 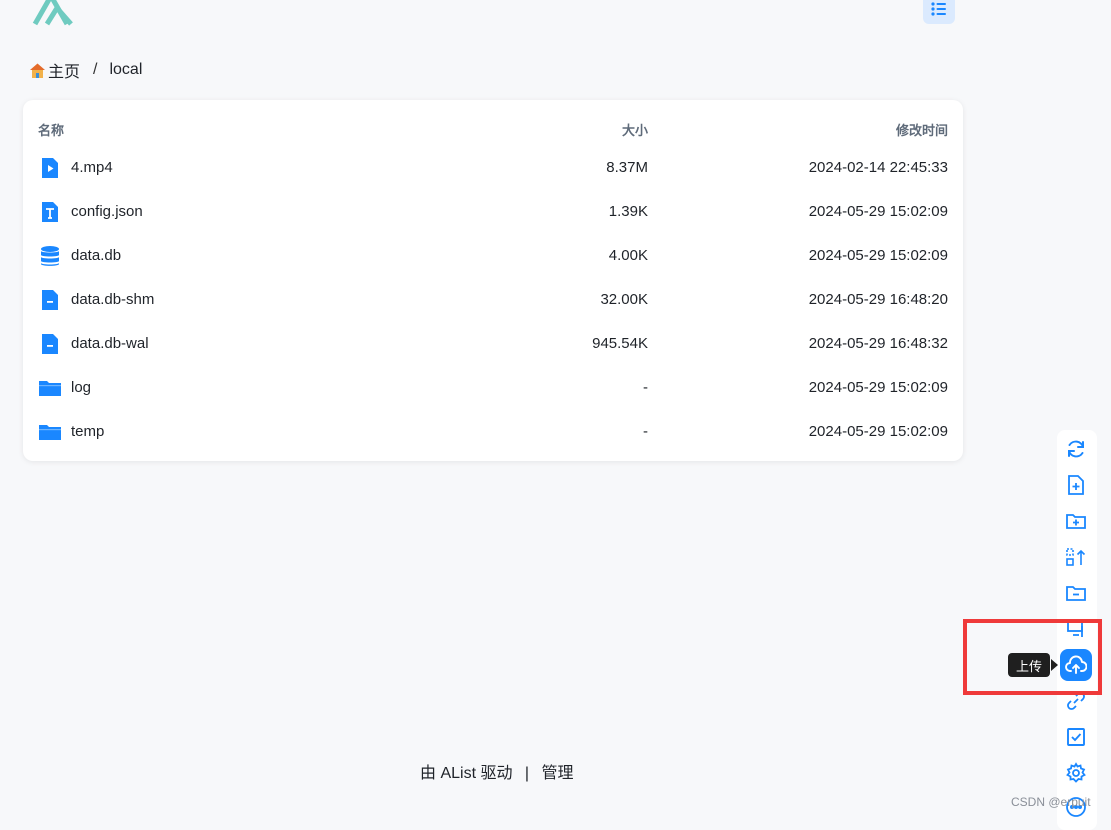 What do you see at coordinates (125, 70) in the screenshot?
I see `breadcrumb-current: local` at bounding box center [125, 70].